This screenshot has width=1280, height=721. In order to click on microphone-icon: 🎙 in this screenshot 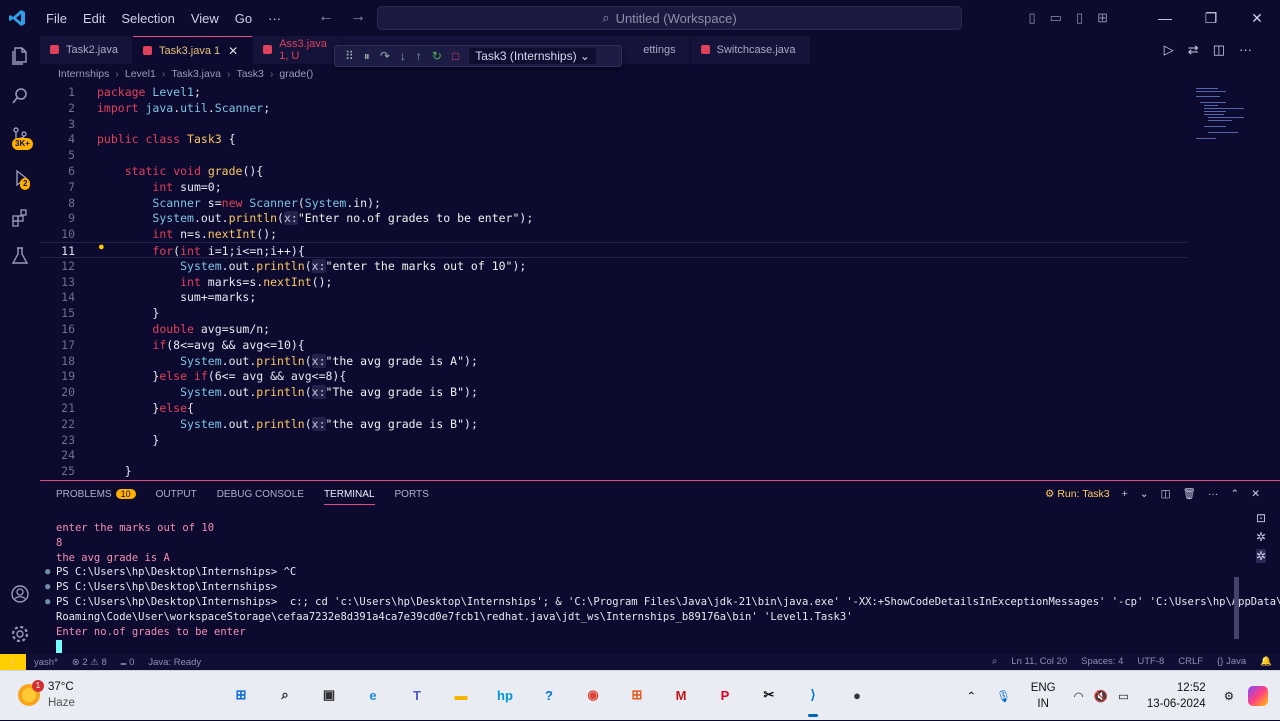, I will do `click(1003, 696)`.